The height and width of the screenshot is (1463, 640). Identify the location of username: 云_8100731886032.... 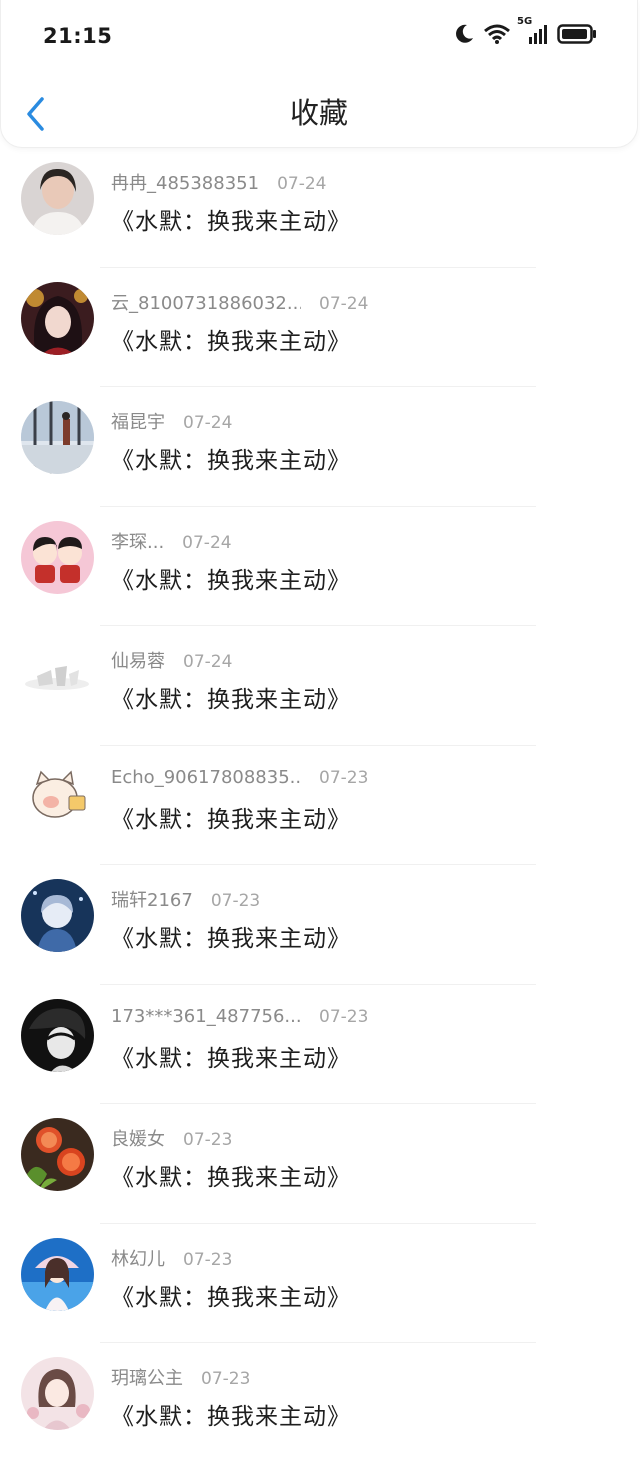
(206, 303).